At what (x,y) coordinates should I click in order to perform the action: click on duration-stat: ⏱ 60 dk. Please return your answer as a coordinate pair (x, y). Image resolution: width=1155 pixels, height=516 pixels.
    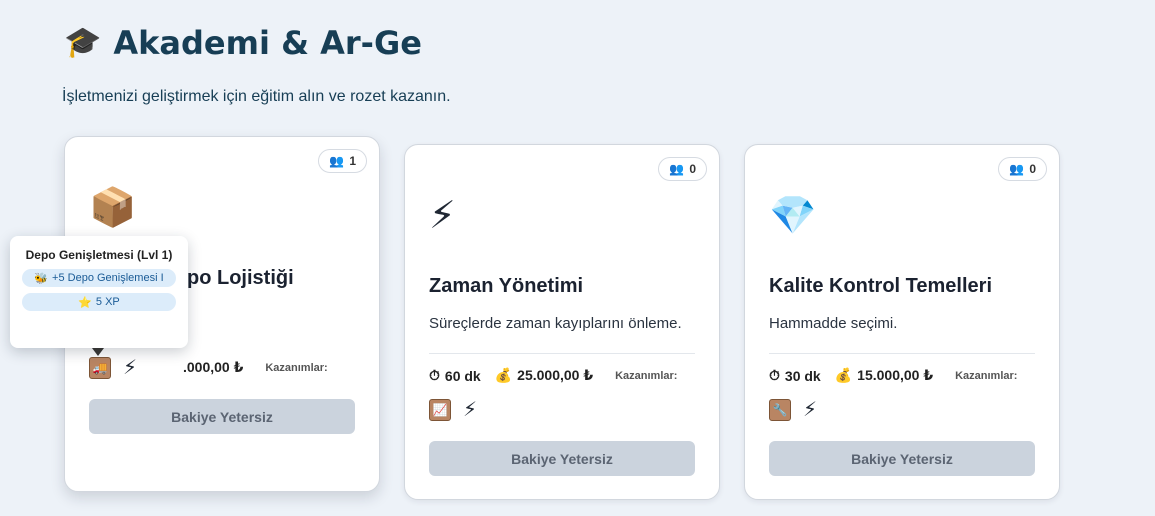
    Looking at the image, I should click on (455, 375).